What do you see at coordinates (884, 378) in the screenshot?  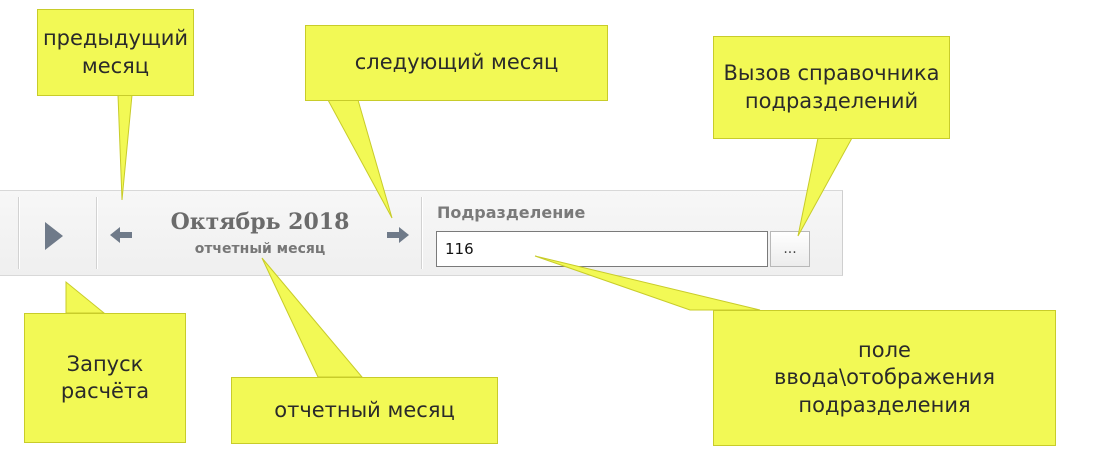 I see `callout-department-field: поле ввода\отображения подразделения` at bounding box center [884, 378].